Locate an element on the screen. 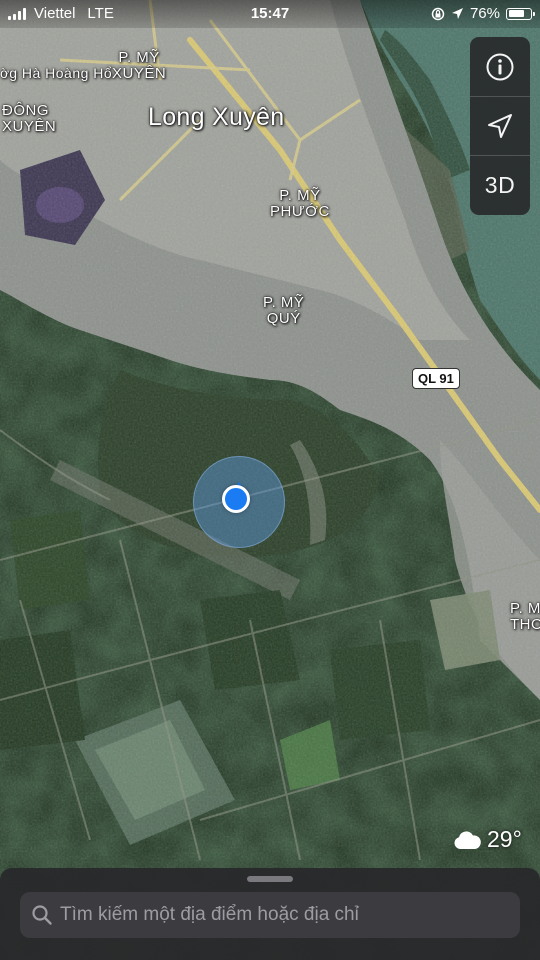 Image resolution: width=540 pixels, height=960 pixels. map-label-dong-xuyen: ĐÔNG XUYÊN is located at coordinates (29, 119).